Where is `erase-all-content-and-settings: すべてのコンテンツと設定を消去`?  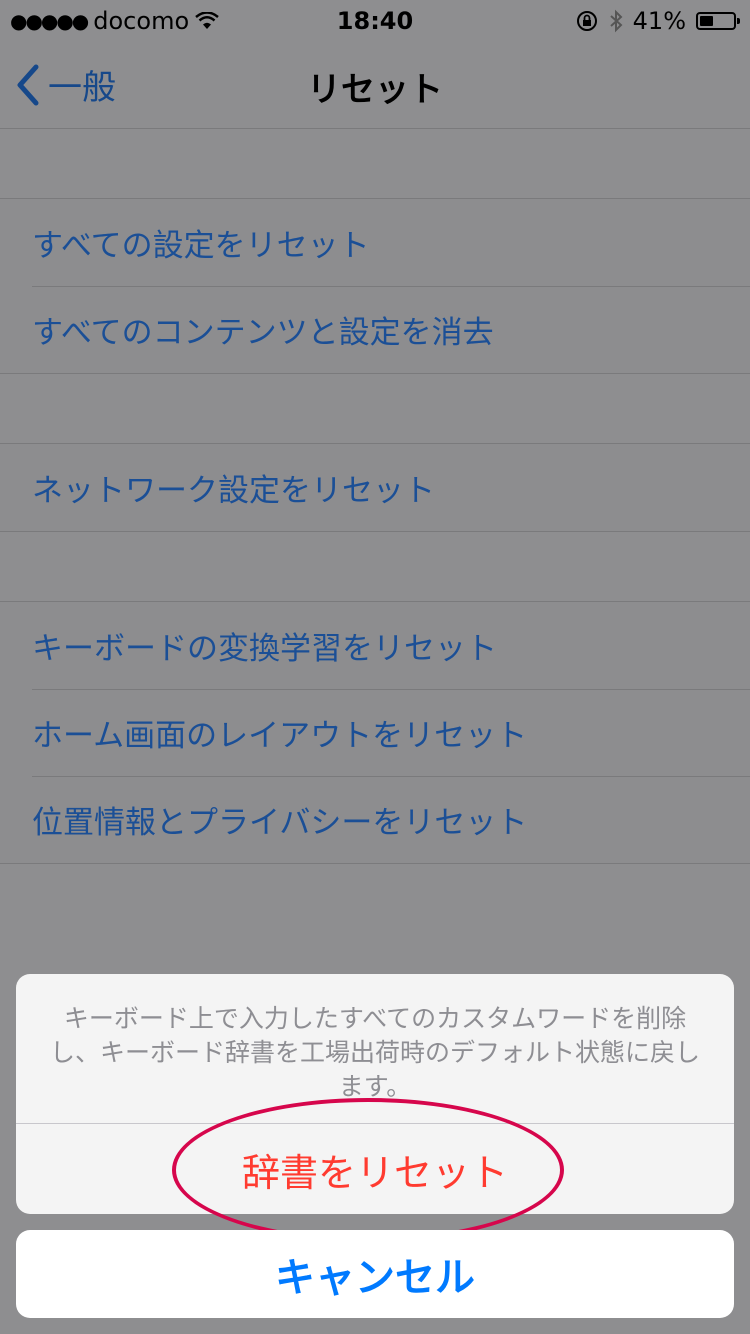
erase-all-content-and-settings: すべてのコンテンツと設定を消去 is located at coordinates (375, 329).